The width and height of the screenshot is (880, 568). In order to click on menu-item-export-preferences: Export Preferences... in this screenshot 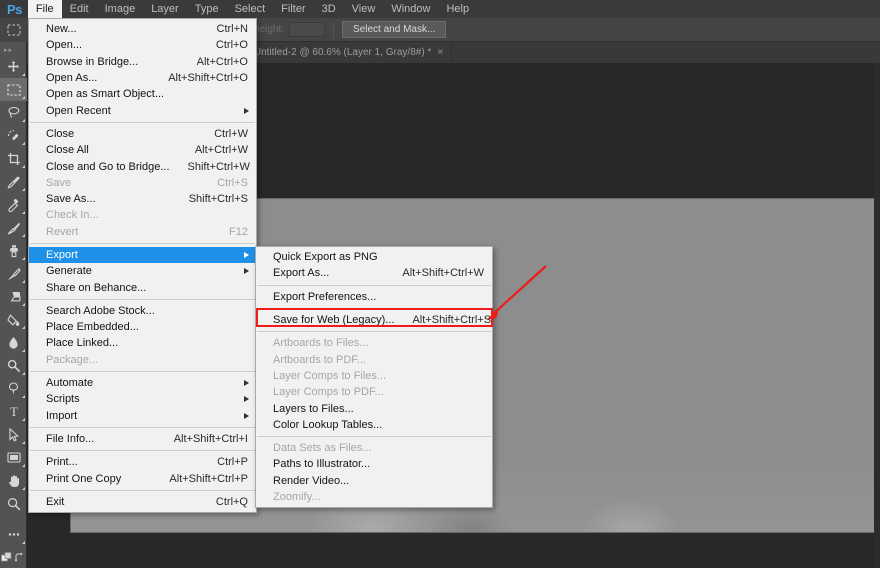, I will do `click(374, 297)`.